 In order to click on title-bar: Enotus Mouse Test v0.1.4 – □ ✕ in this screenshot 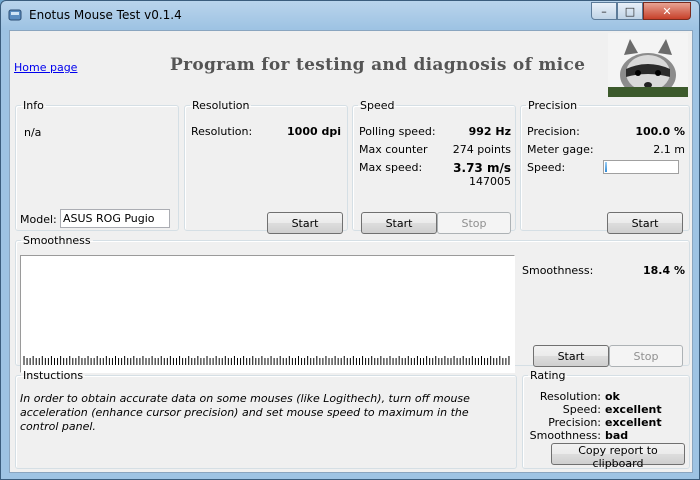, I will do `click(350, 15)`.